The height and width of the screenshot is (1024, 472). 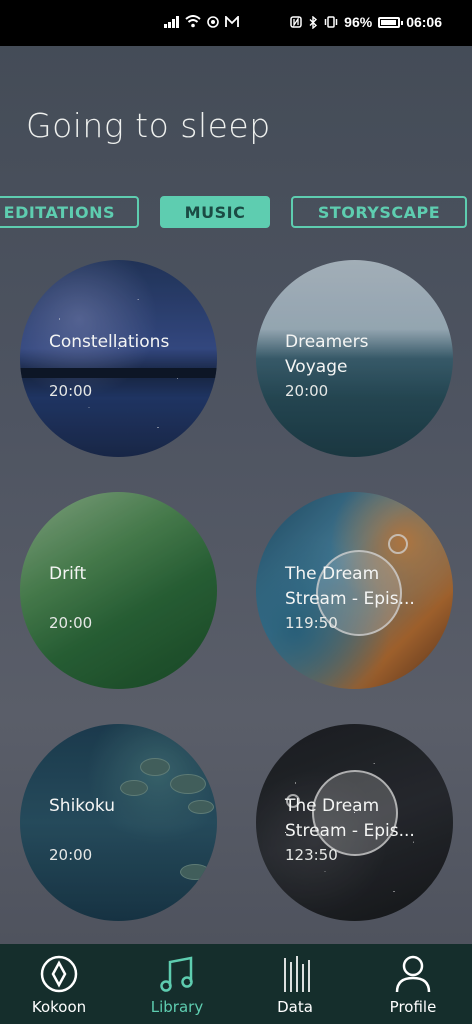 What do you see at coordinates (176, 974) in the screenshot?
I see `music-note-icon` at bounding box center [176, 974].